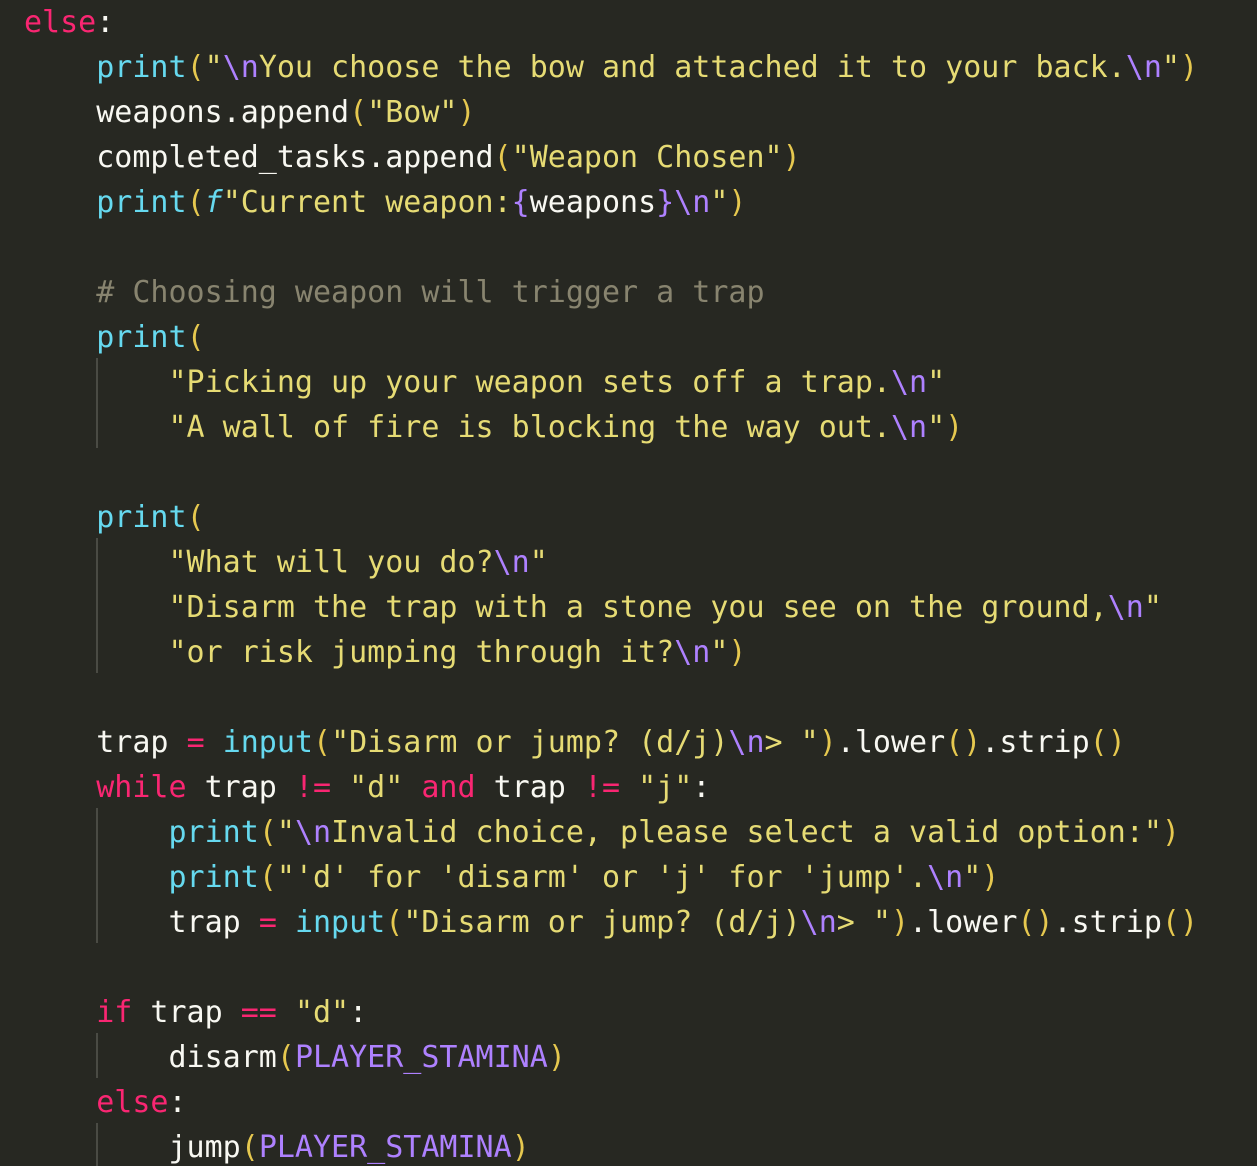 This screenshot has height=1166, width=1257. What do you see at coordinates (412, 157) in the screenshot?
I see `code-line: completed_tasks.append("Weapon Chosen")` at bounding box center [412, 157].